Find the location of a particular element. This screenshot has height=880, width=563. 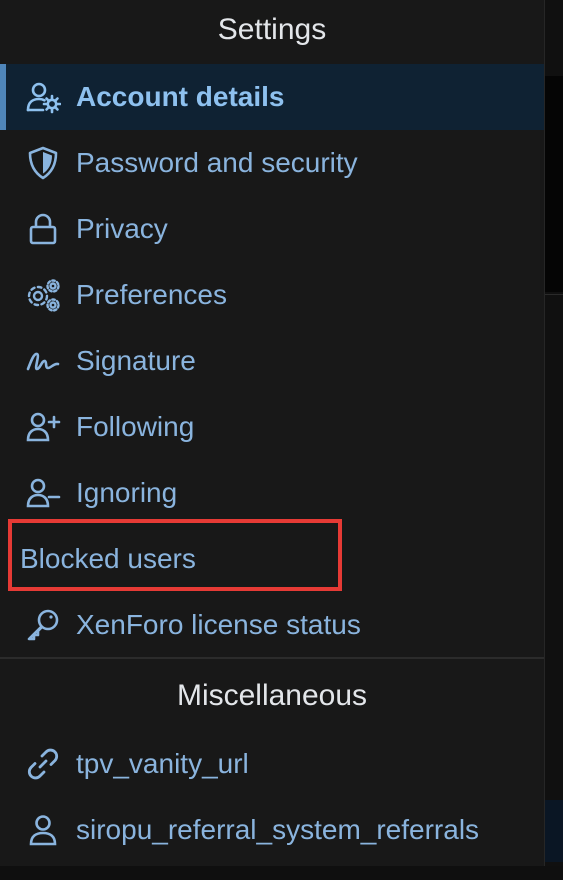

nav-item-account-details: Account details is located at coordinates (272, 97).